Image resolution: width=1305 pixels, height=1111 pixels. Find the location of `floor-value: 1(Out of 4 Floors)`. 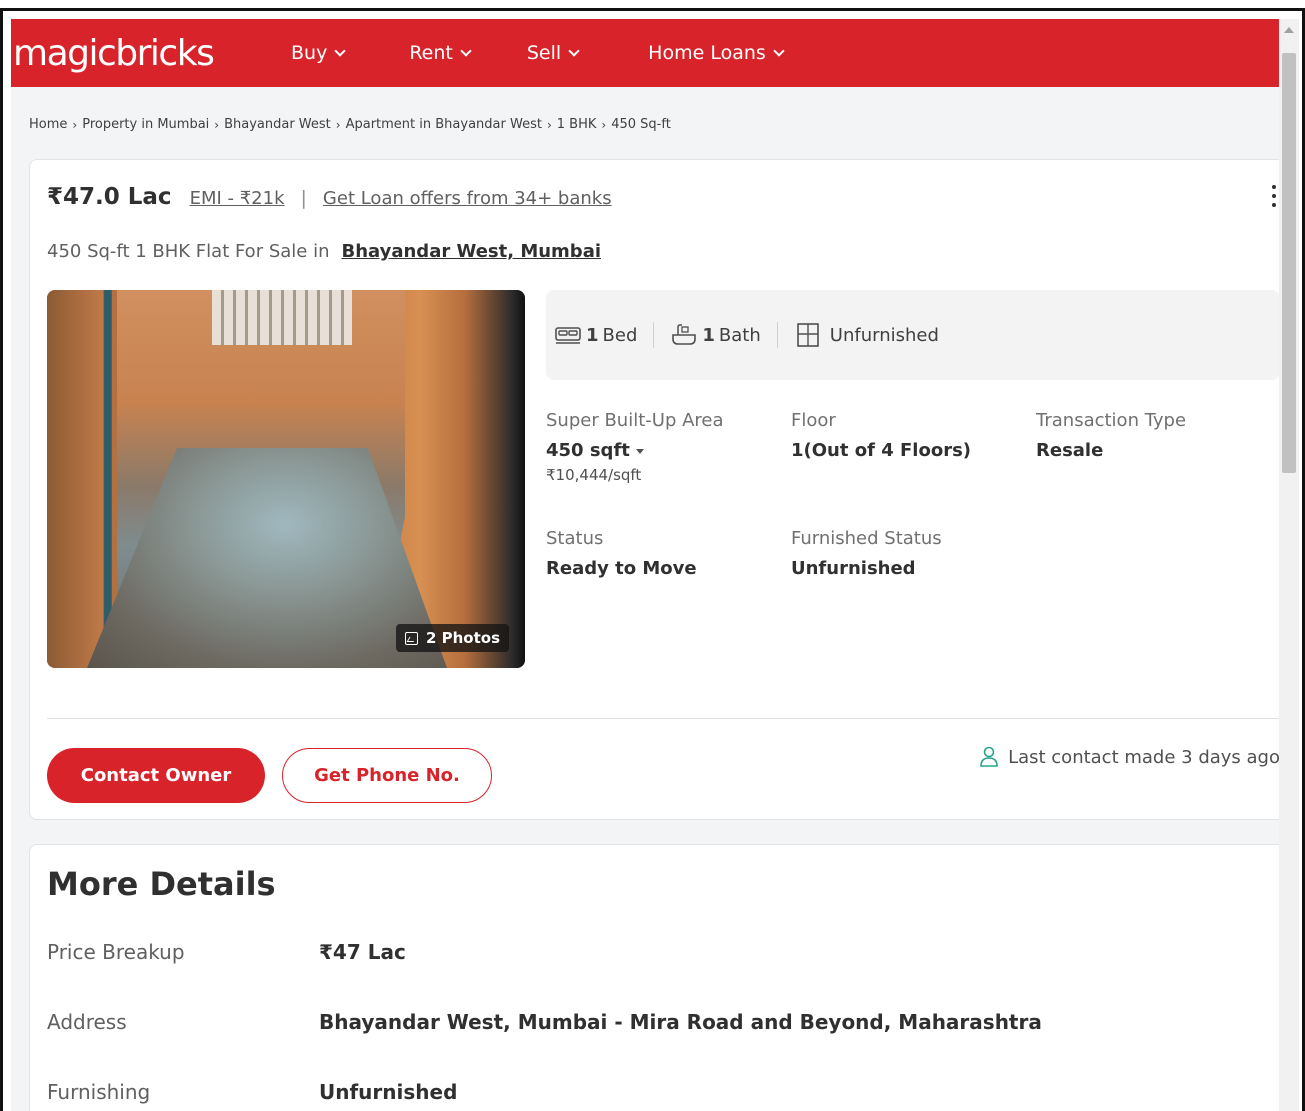

floor-value: 1(Out of 4 Floors) is located at coordinates (881, 450).